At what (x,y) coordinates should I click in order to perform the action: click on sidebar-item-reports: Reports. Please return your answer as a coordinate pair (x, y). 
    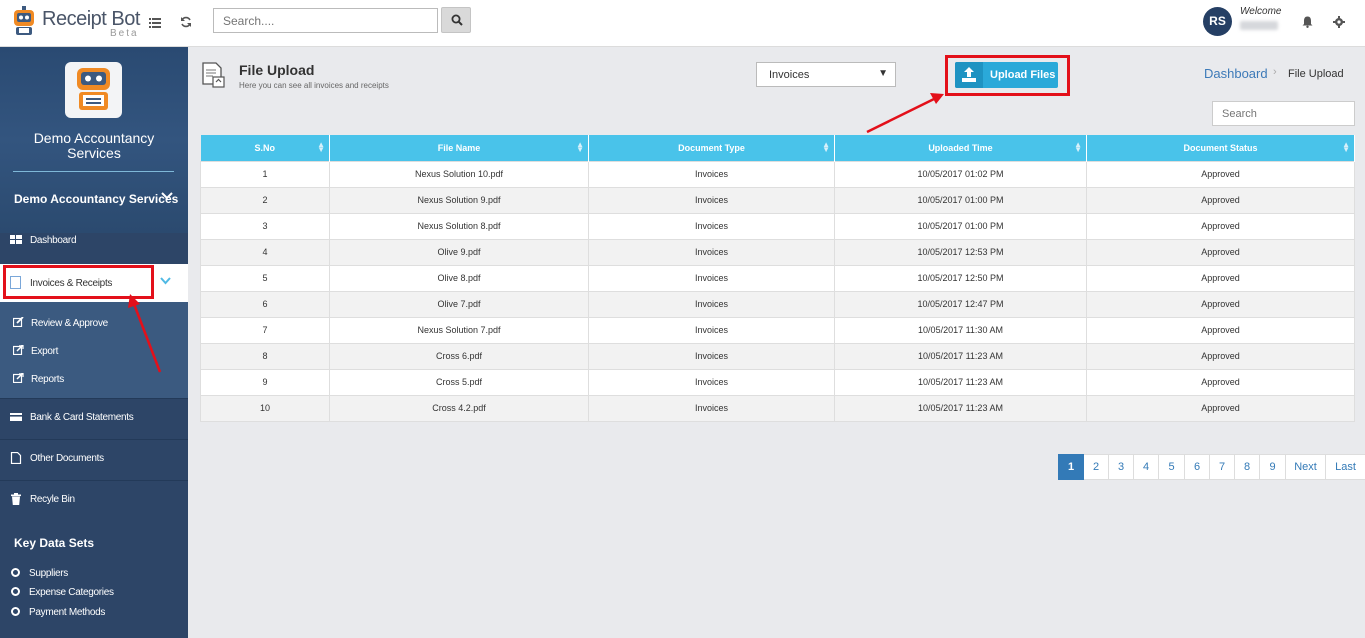
    Looking at the image, I should click on (38, 379).